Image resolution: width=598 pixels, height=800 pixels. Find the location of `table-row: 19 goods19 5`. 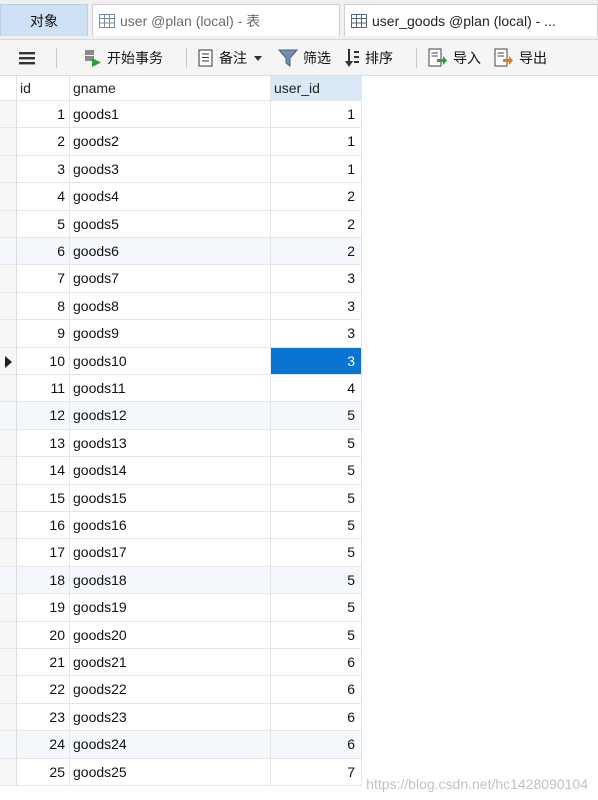

table-row: 19 goods19 5 is located at coordinates (181, 608).